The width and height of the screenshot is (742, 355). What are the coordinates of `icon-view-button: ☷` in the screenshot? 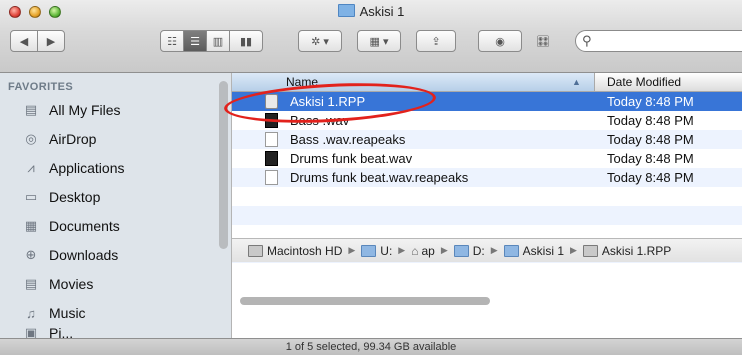 It's located at (172, 41).